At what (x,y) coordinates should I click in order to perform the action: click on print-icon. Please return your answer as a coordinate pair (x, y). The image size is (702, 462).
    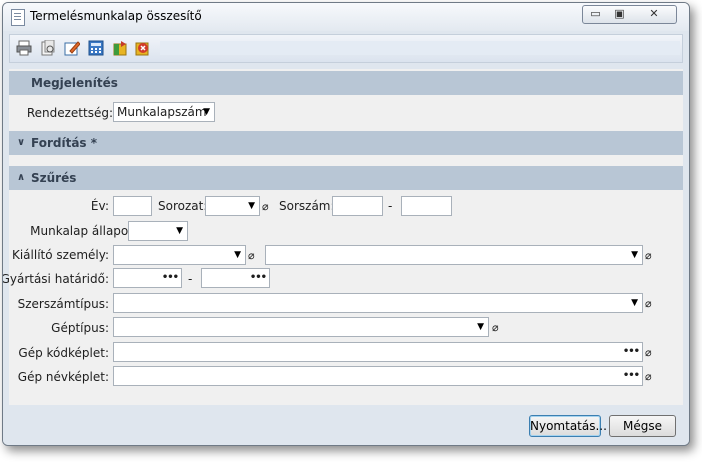
    Looking at the image, I should click on (24, 48).